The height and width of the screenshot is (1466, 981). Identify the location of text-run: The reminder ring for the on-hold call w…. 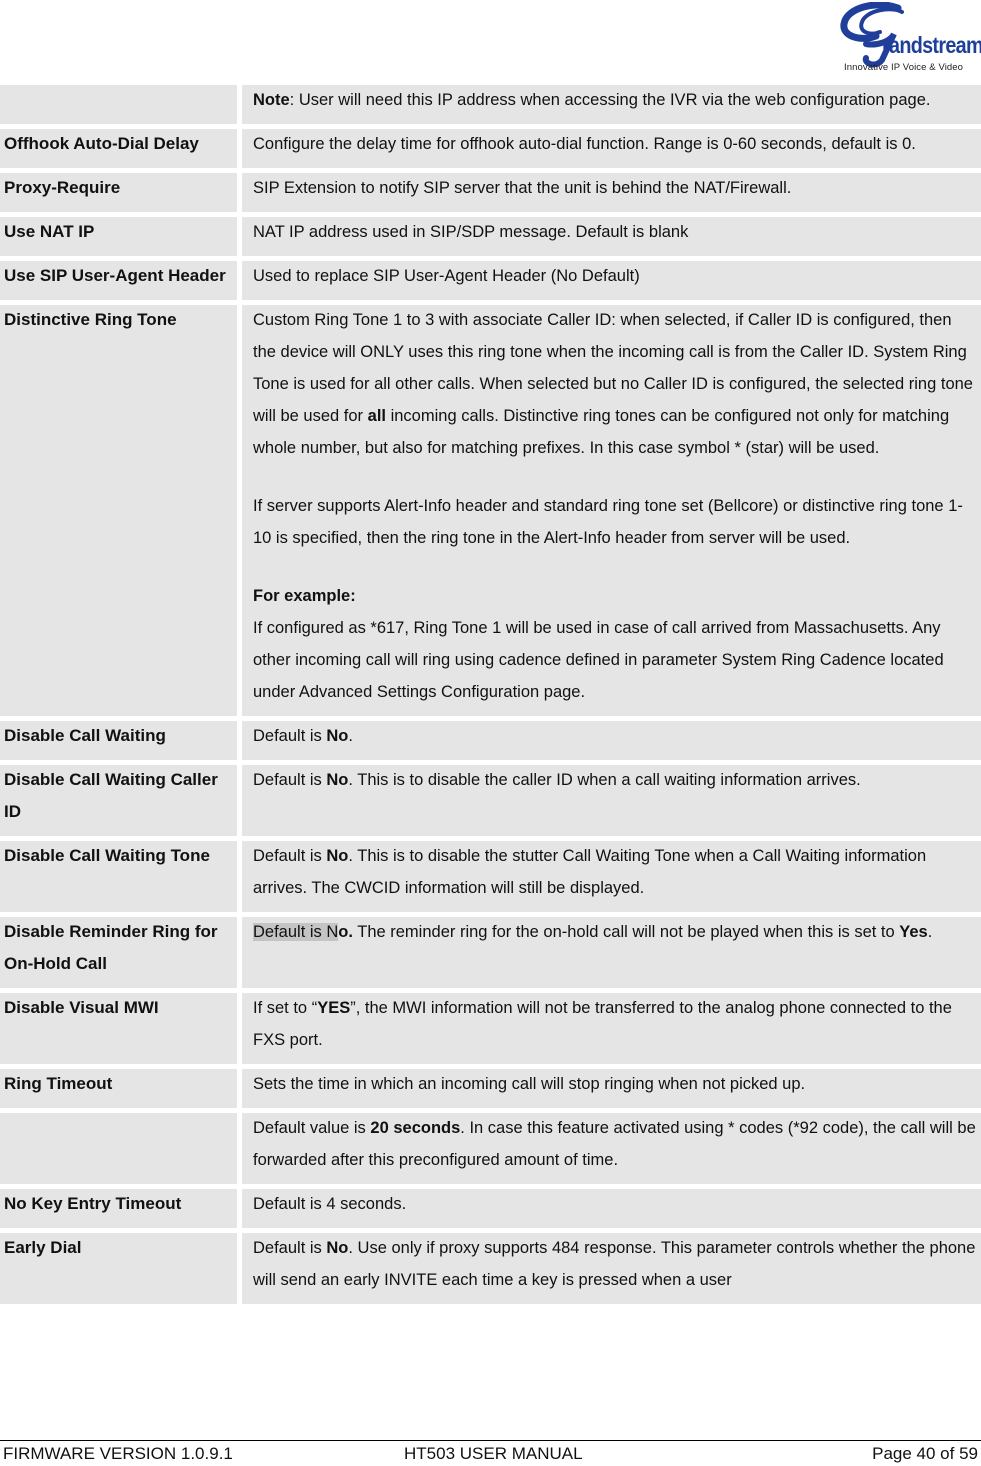
(626, 932).